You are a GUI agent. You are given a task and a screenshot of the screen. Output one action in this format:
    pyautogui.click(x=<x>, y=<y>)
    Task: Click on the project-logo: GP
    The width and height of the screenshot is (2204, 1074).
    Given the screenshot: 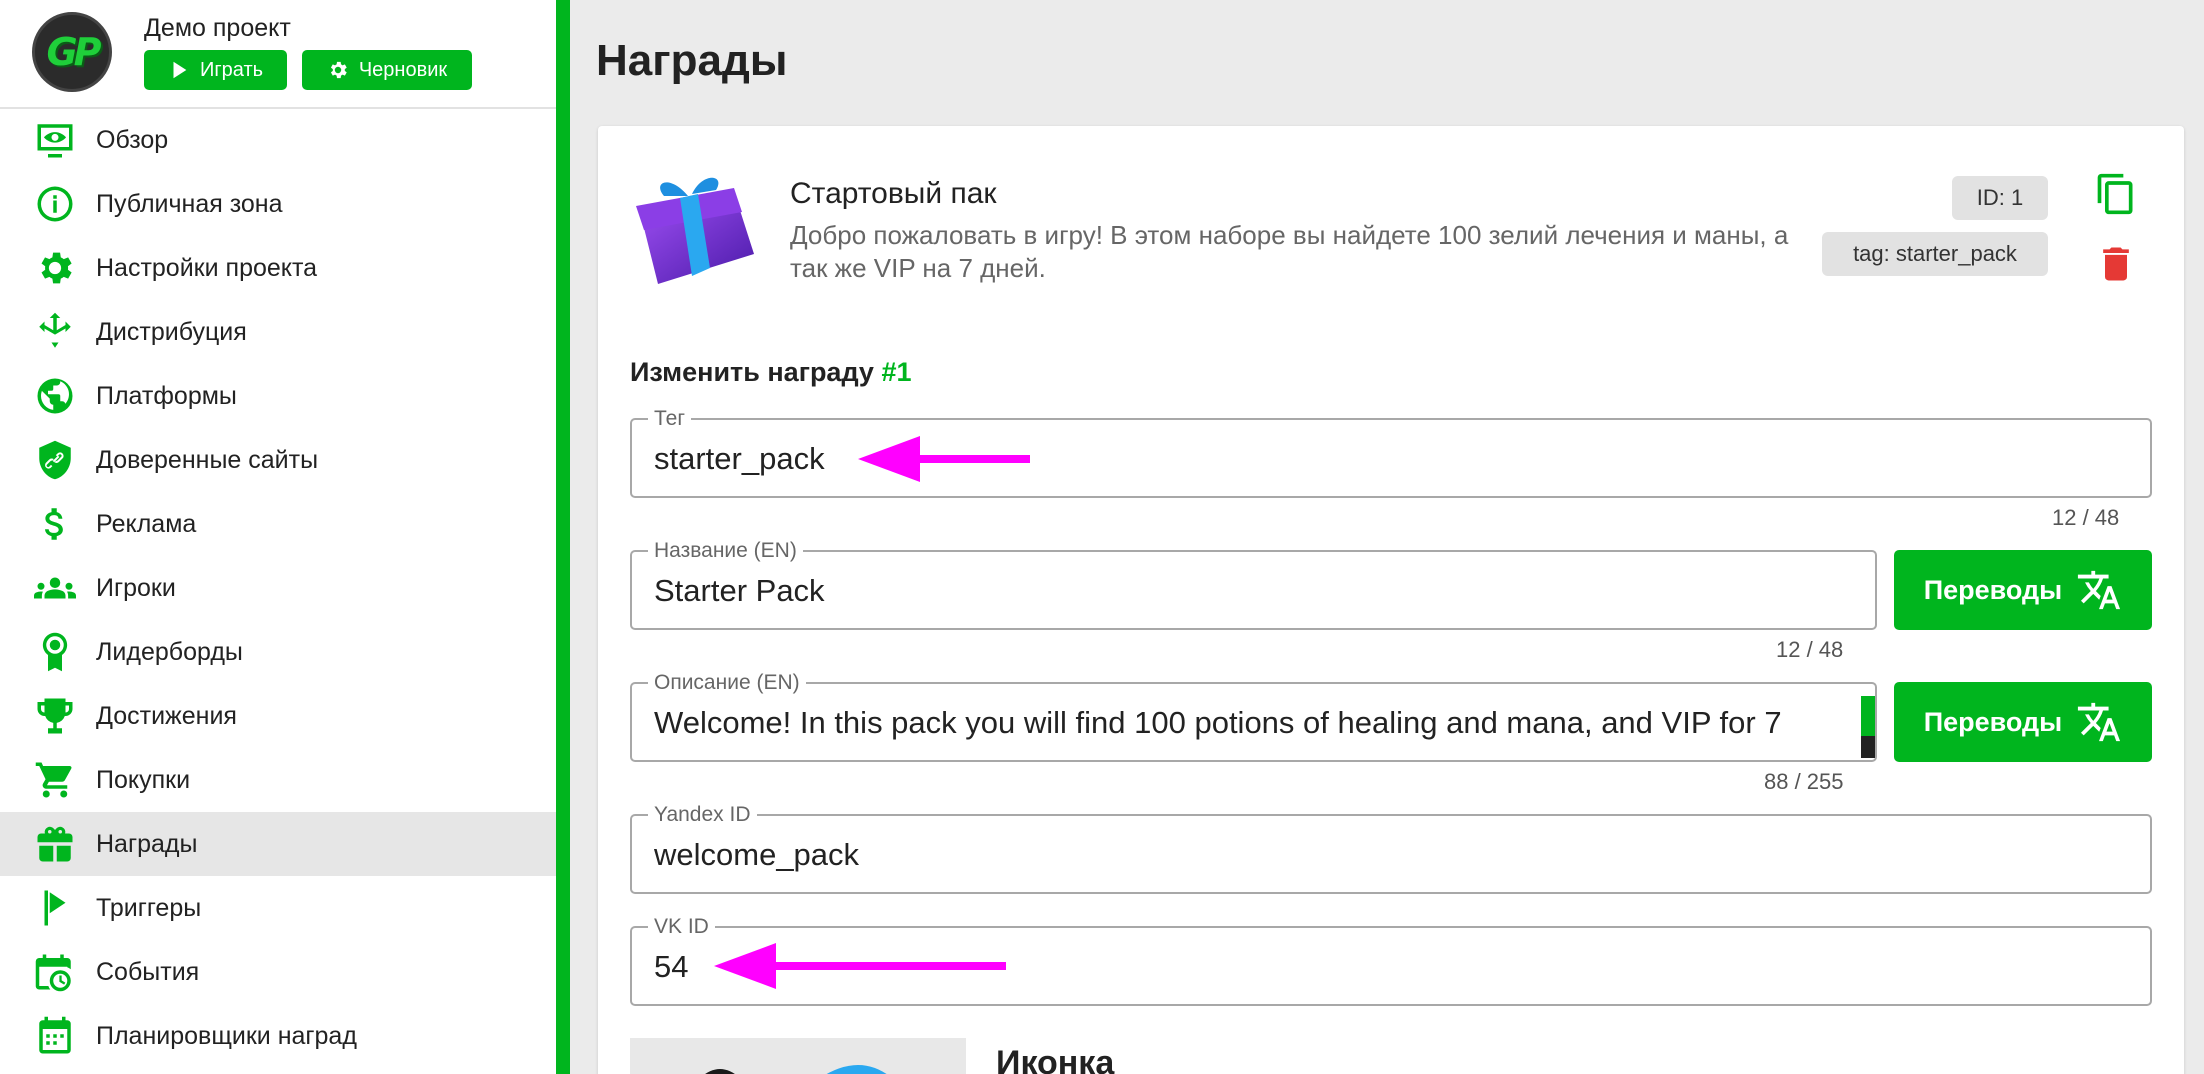 What is the action you would take?
    pyautogui.click(x=72, y=52)
    